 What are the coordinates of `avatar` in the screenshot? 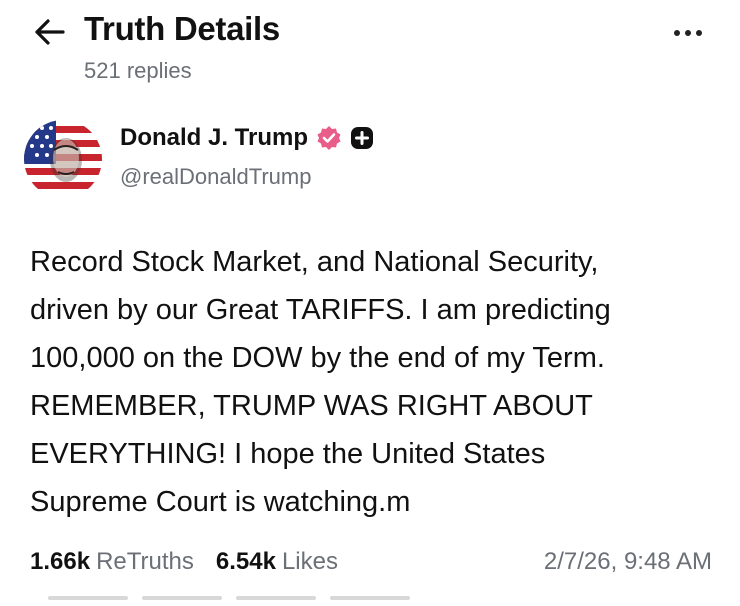 It's located at (63, 159).